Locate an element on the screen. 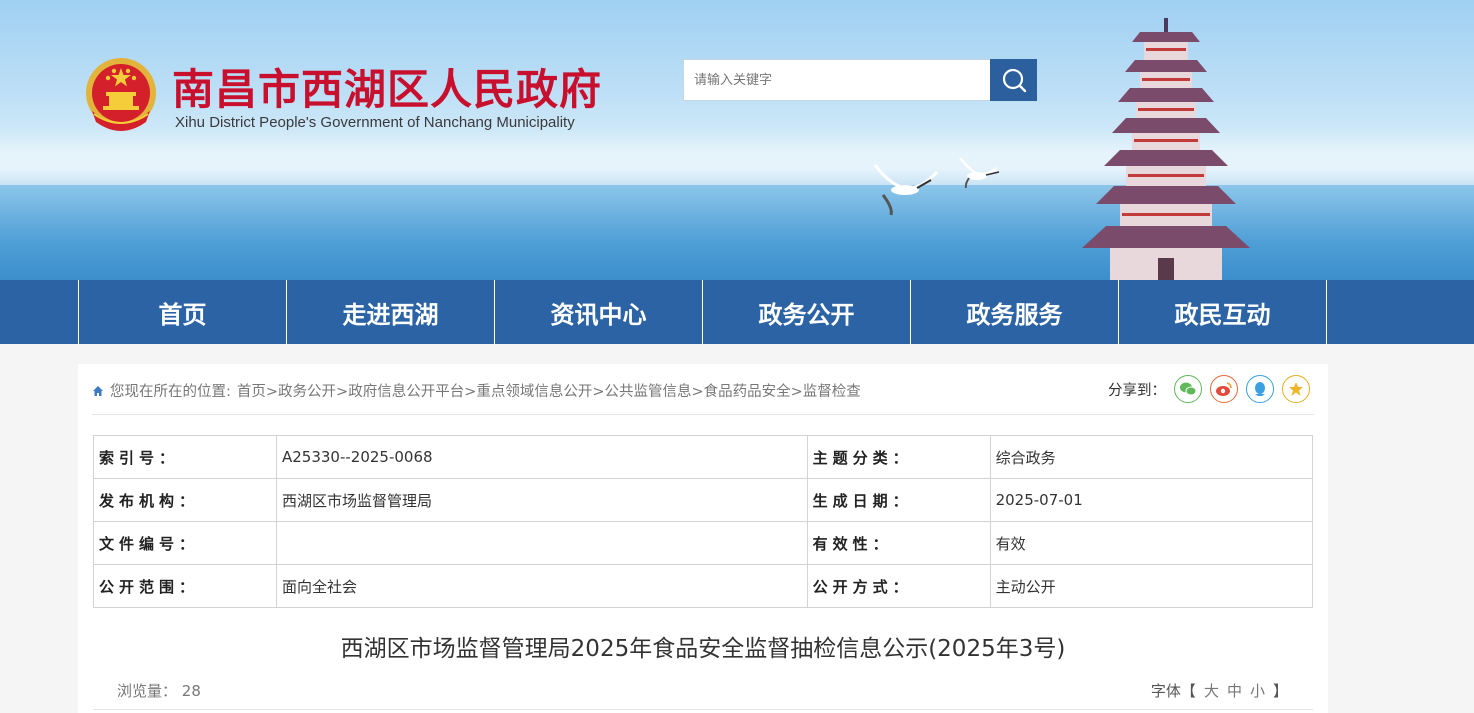 Image resolution: width=1474 pixels, height=713 pixels. doc-number-label: 文件编号： is located at coordinates (185, 543).